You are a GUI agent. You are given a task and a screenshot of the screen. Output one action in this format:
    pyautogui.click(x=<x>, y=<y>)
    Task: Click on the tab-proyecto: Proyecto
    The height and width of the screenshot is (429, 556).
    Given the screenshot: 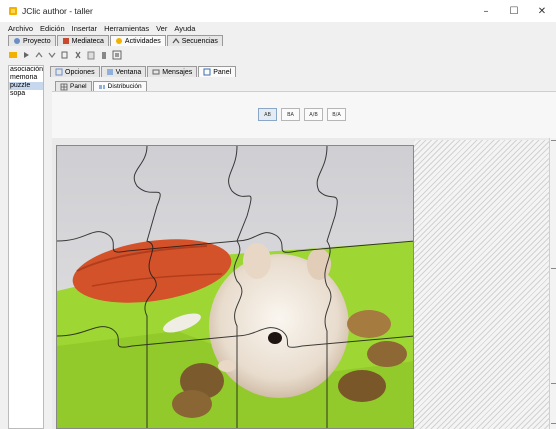 What is the action you would take?
    pyautogui.click(x=32, y=40)
    